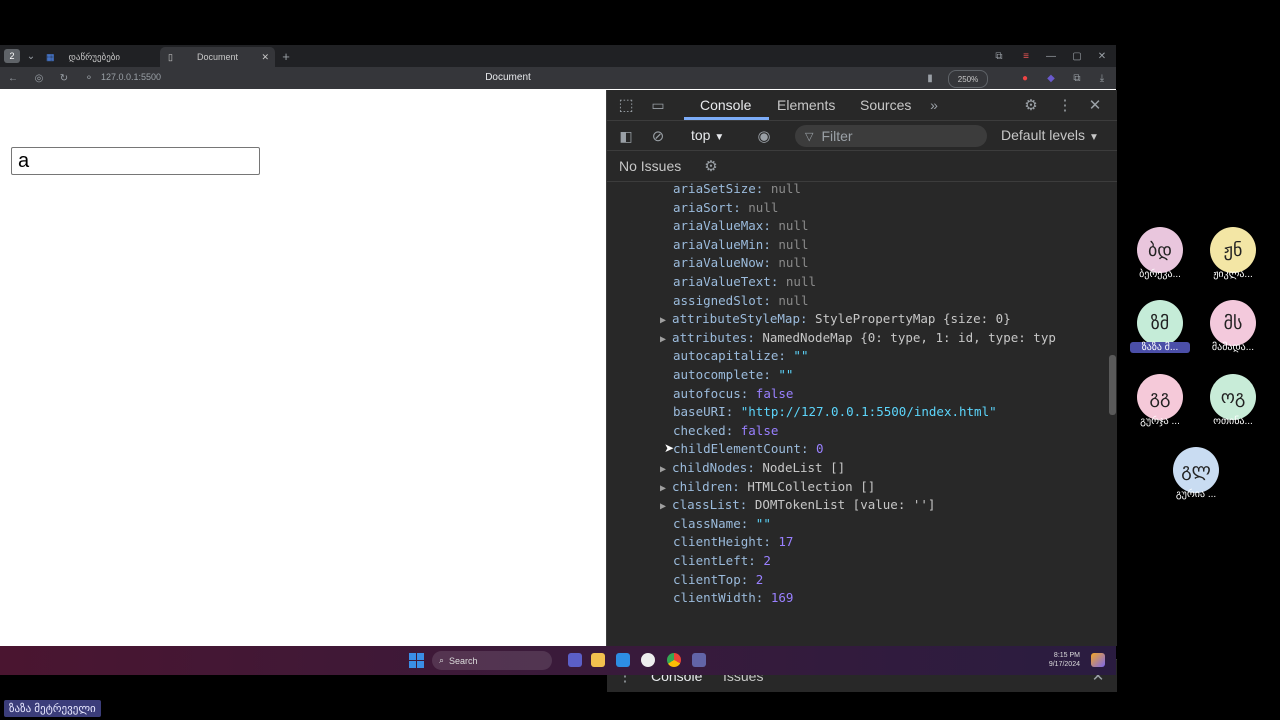  I want to click on close-tab-icon: ✕, so click(265, 57).